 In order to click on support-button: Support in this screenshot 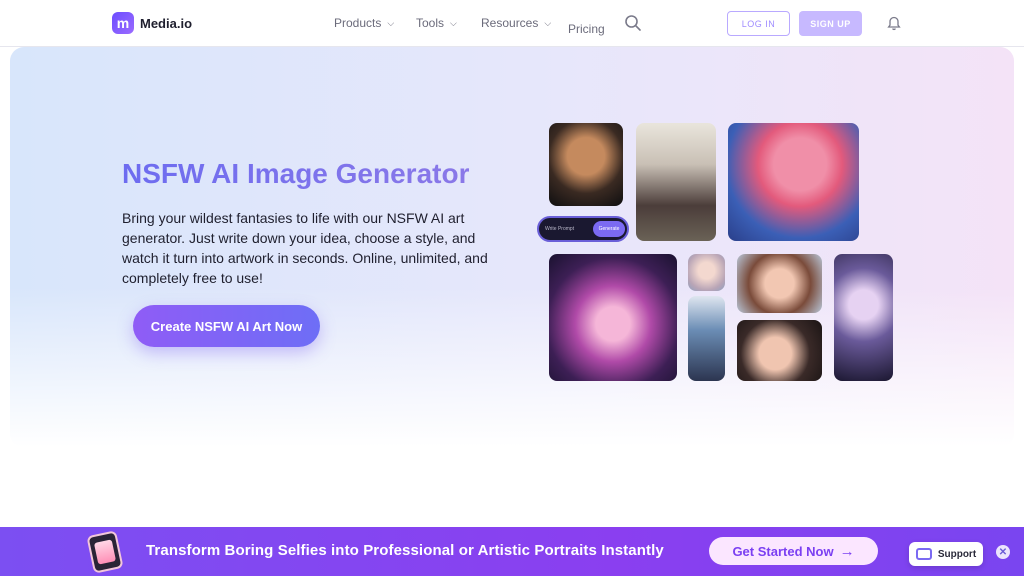, I will do `click(946, 554)`.